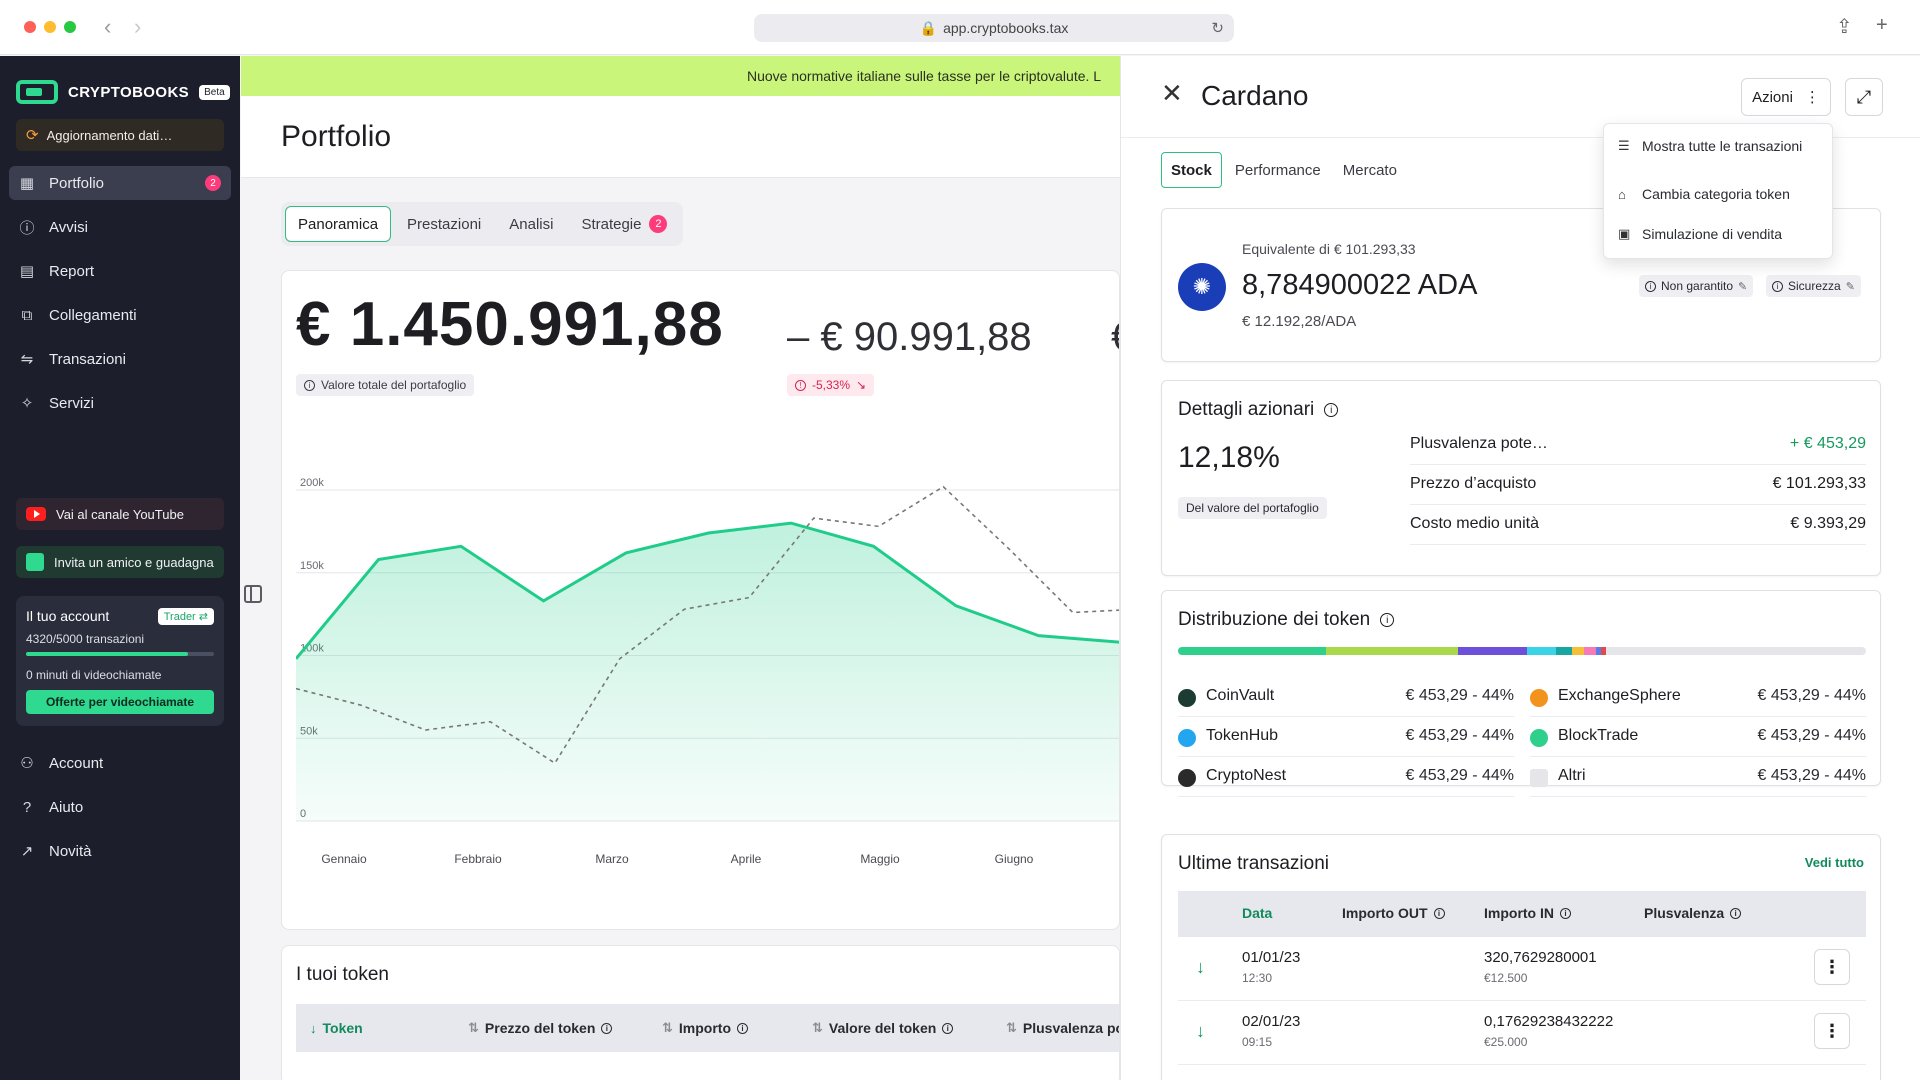 Image resolution: width=1920 pixels, height=1080 pixels. What do you see at coordinates (883, 1028) in the screenshot?
I see `column-token-value: ⇅ Valore del token i` at bounding box center [883, 1028].